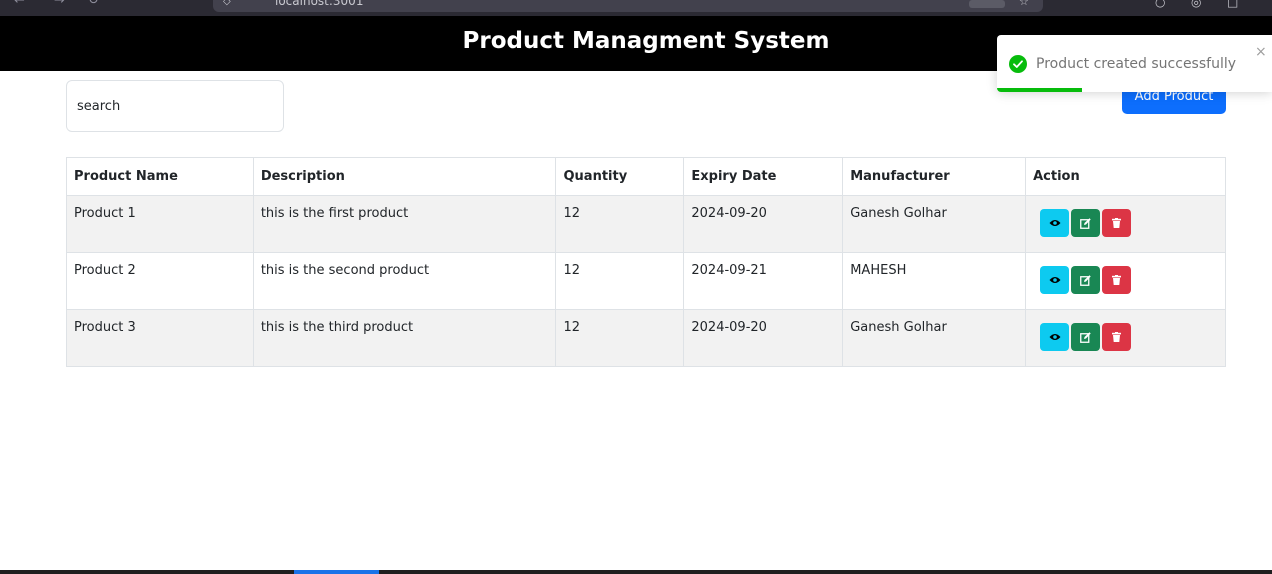  What do you see at coordinates (1160, 4) in the screenshot?
I see `pocket-icon: ○` at bounding box center [1160, 4].